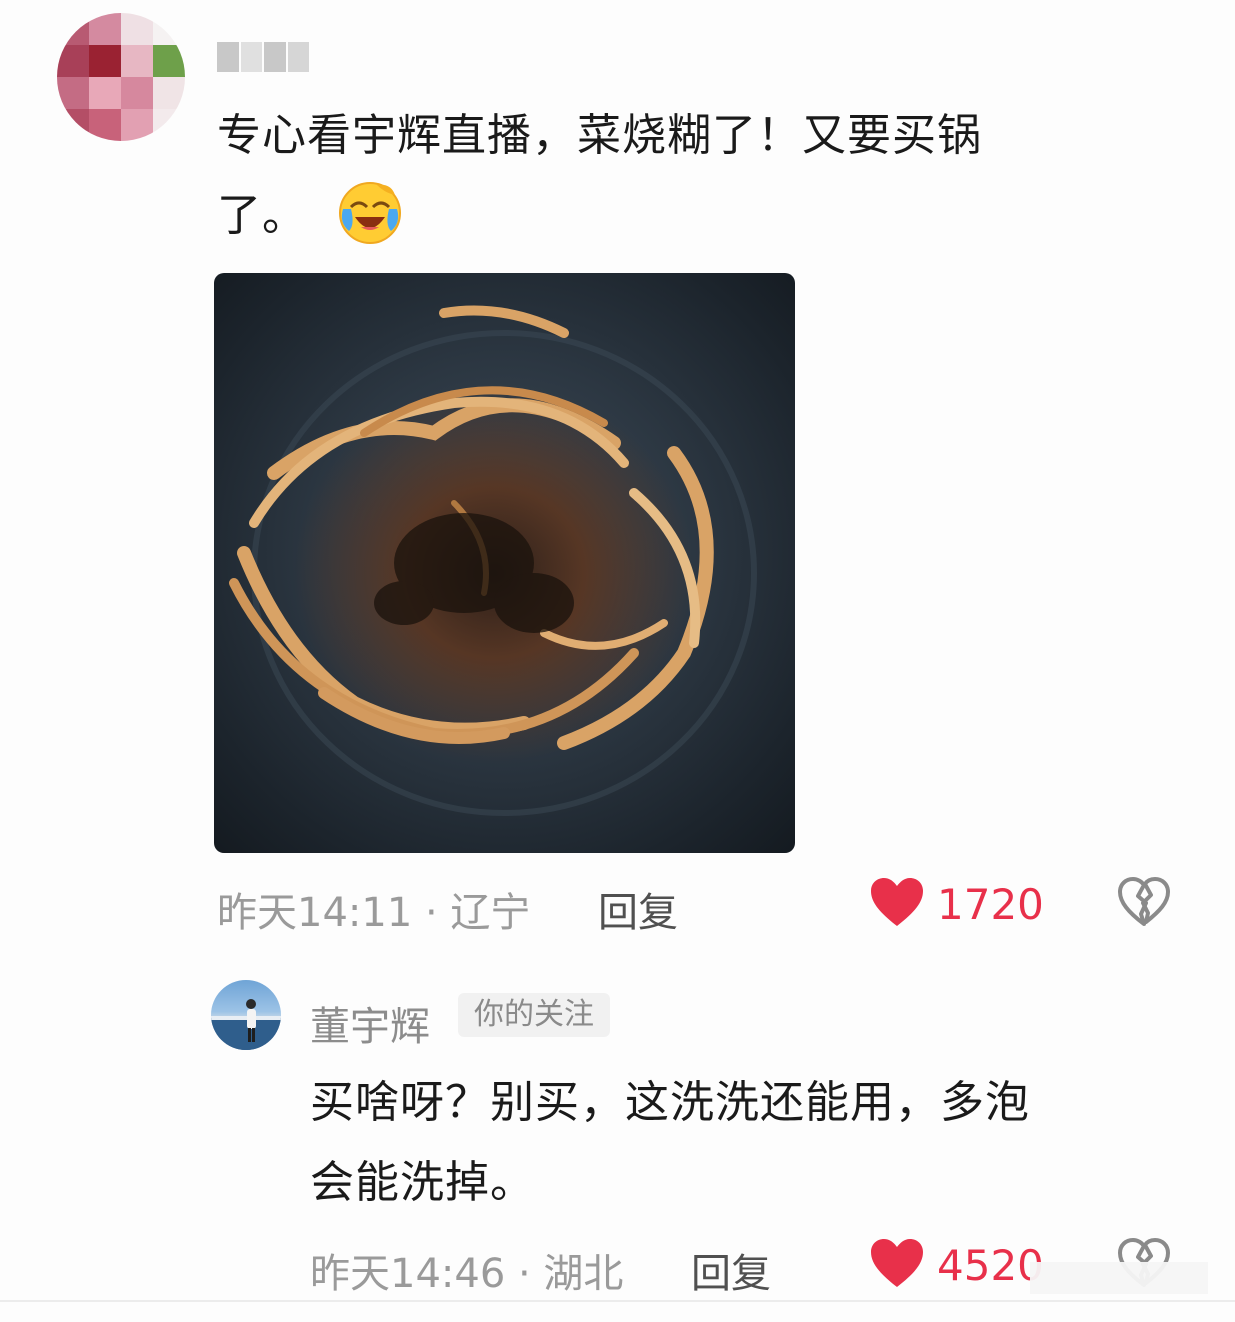  What do you see at coordinates (638, 909) in the screenshot?
I see `comment-reply-button: 回复` at bounding box center [638, 909].